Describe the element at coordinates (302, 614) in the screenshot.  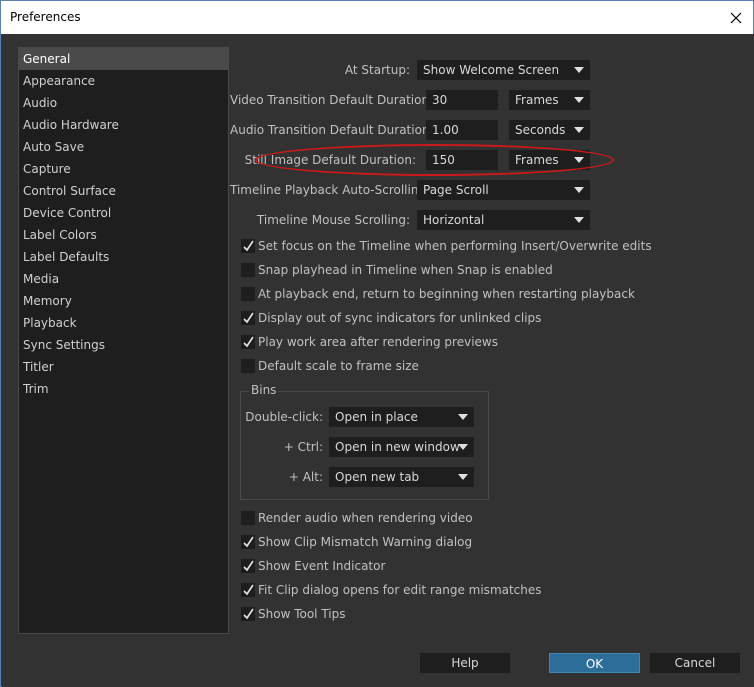
I see `checkbox-label: Show Tool Tips` at that location.